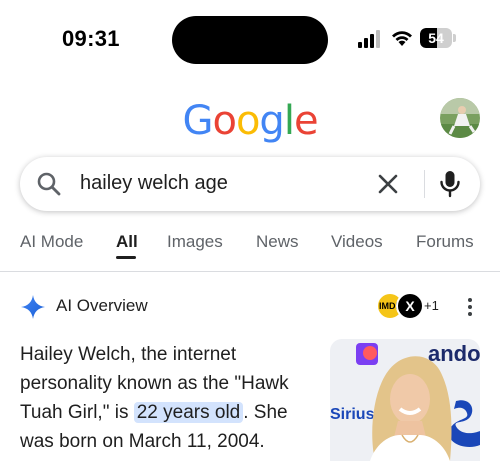 The height and width of the screenshot is (461, 500). I want to click on logo-letter: g, so click(271, 121).